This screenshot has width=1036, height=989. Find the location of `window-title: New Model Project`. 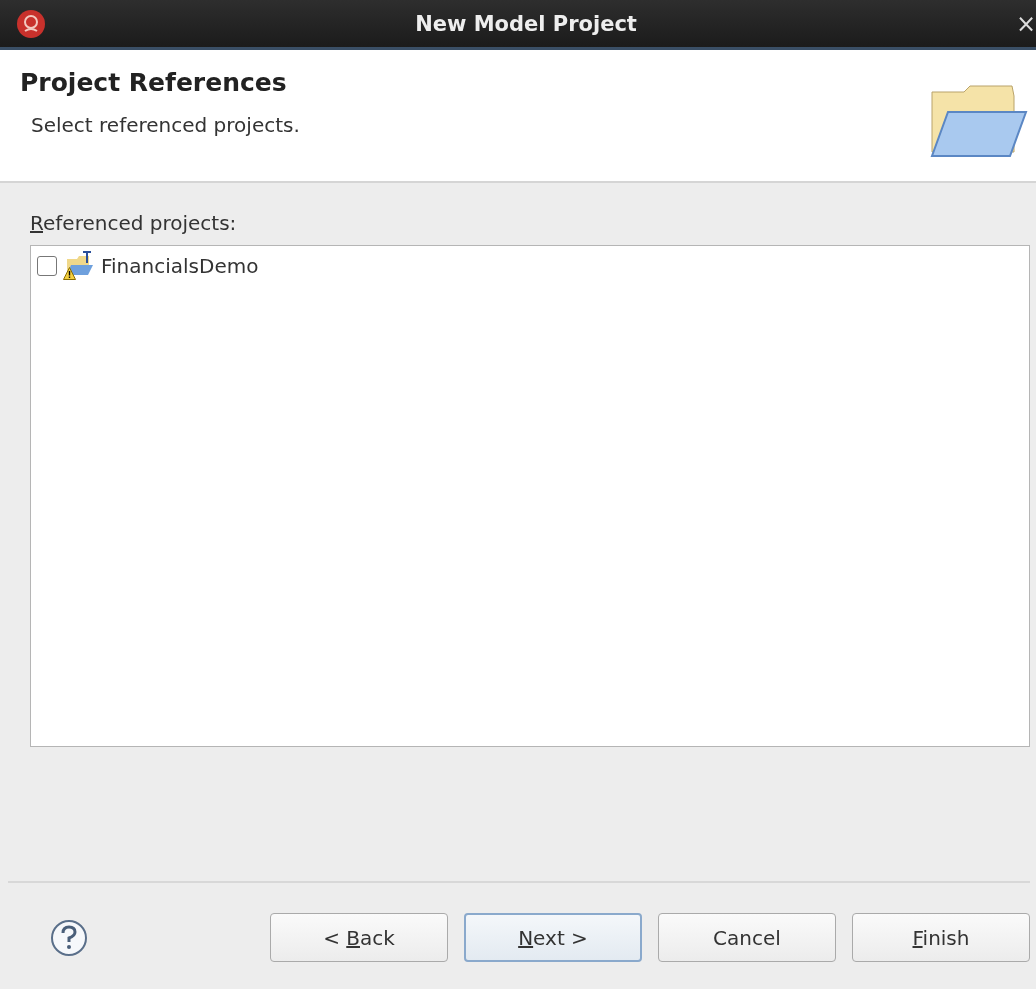

window-title: New Model Project is located at coordinates (526, 23).